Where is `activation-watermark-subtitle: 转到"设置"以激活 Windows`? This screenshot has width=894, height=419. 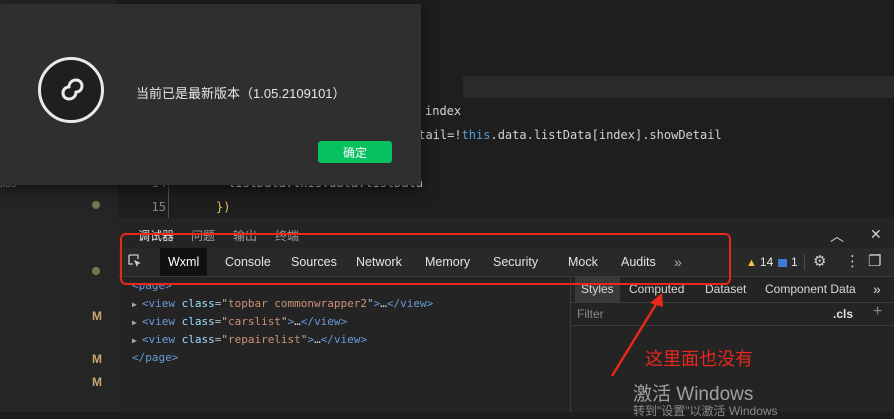 activation-watermark-subtitle: 转到"设置"以激活 Windows is located at coordinates (705, 411).